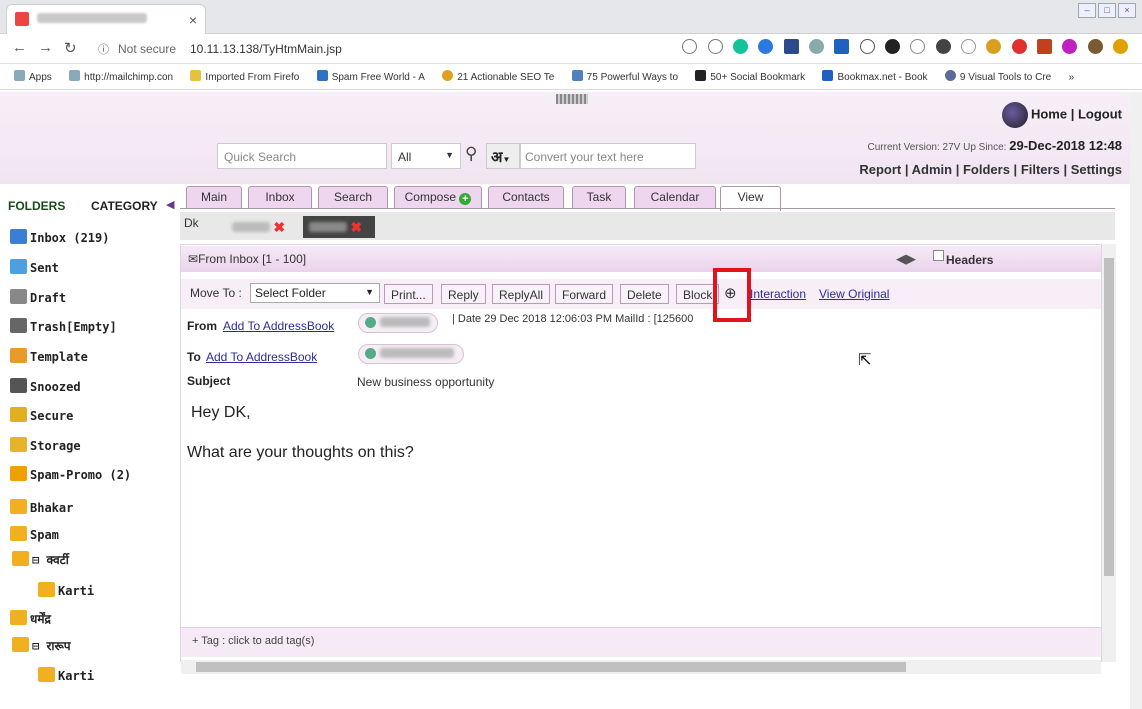  What do you see at coordinates (19, 47) in the screenshot?
I see `back-icon: ←` at bounding box center [19, 47].